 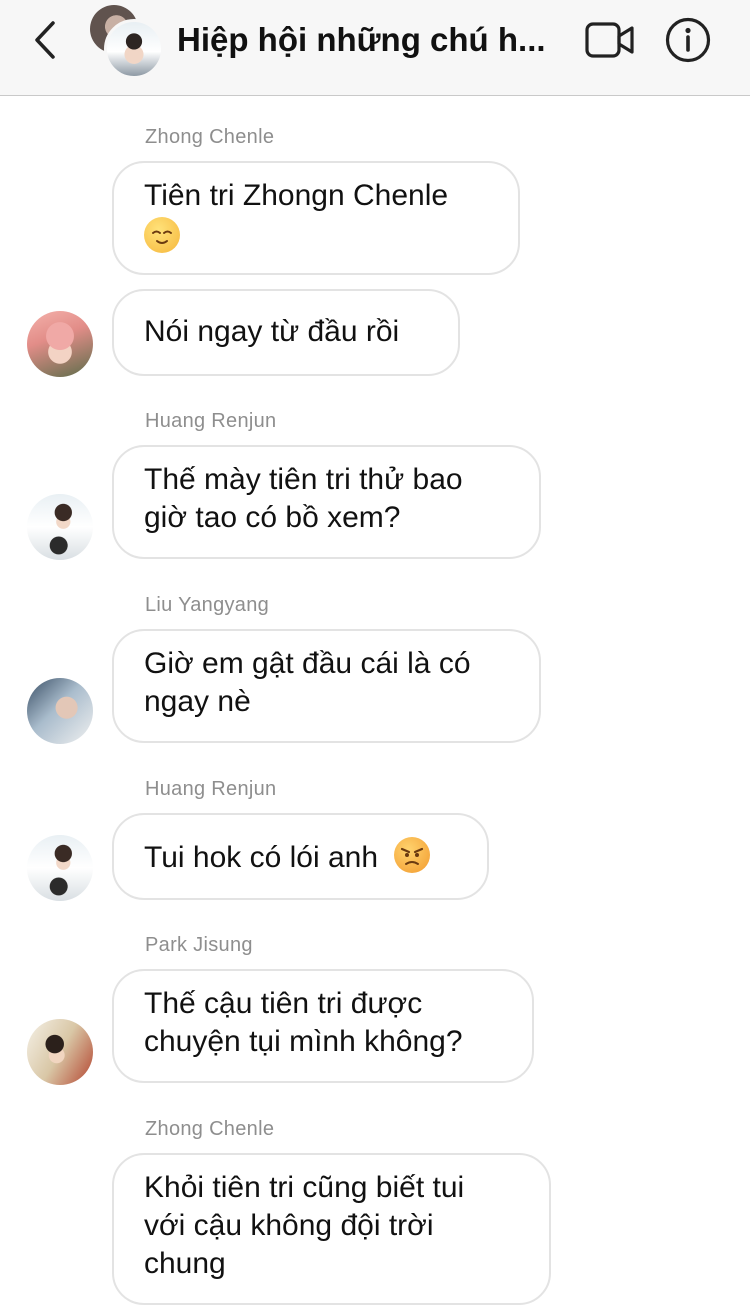 I want to click on group-avatar-front, so click(x=134, y=49).